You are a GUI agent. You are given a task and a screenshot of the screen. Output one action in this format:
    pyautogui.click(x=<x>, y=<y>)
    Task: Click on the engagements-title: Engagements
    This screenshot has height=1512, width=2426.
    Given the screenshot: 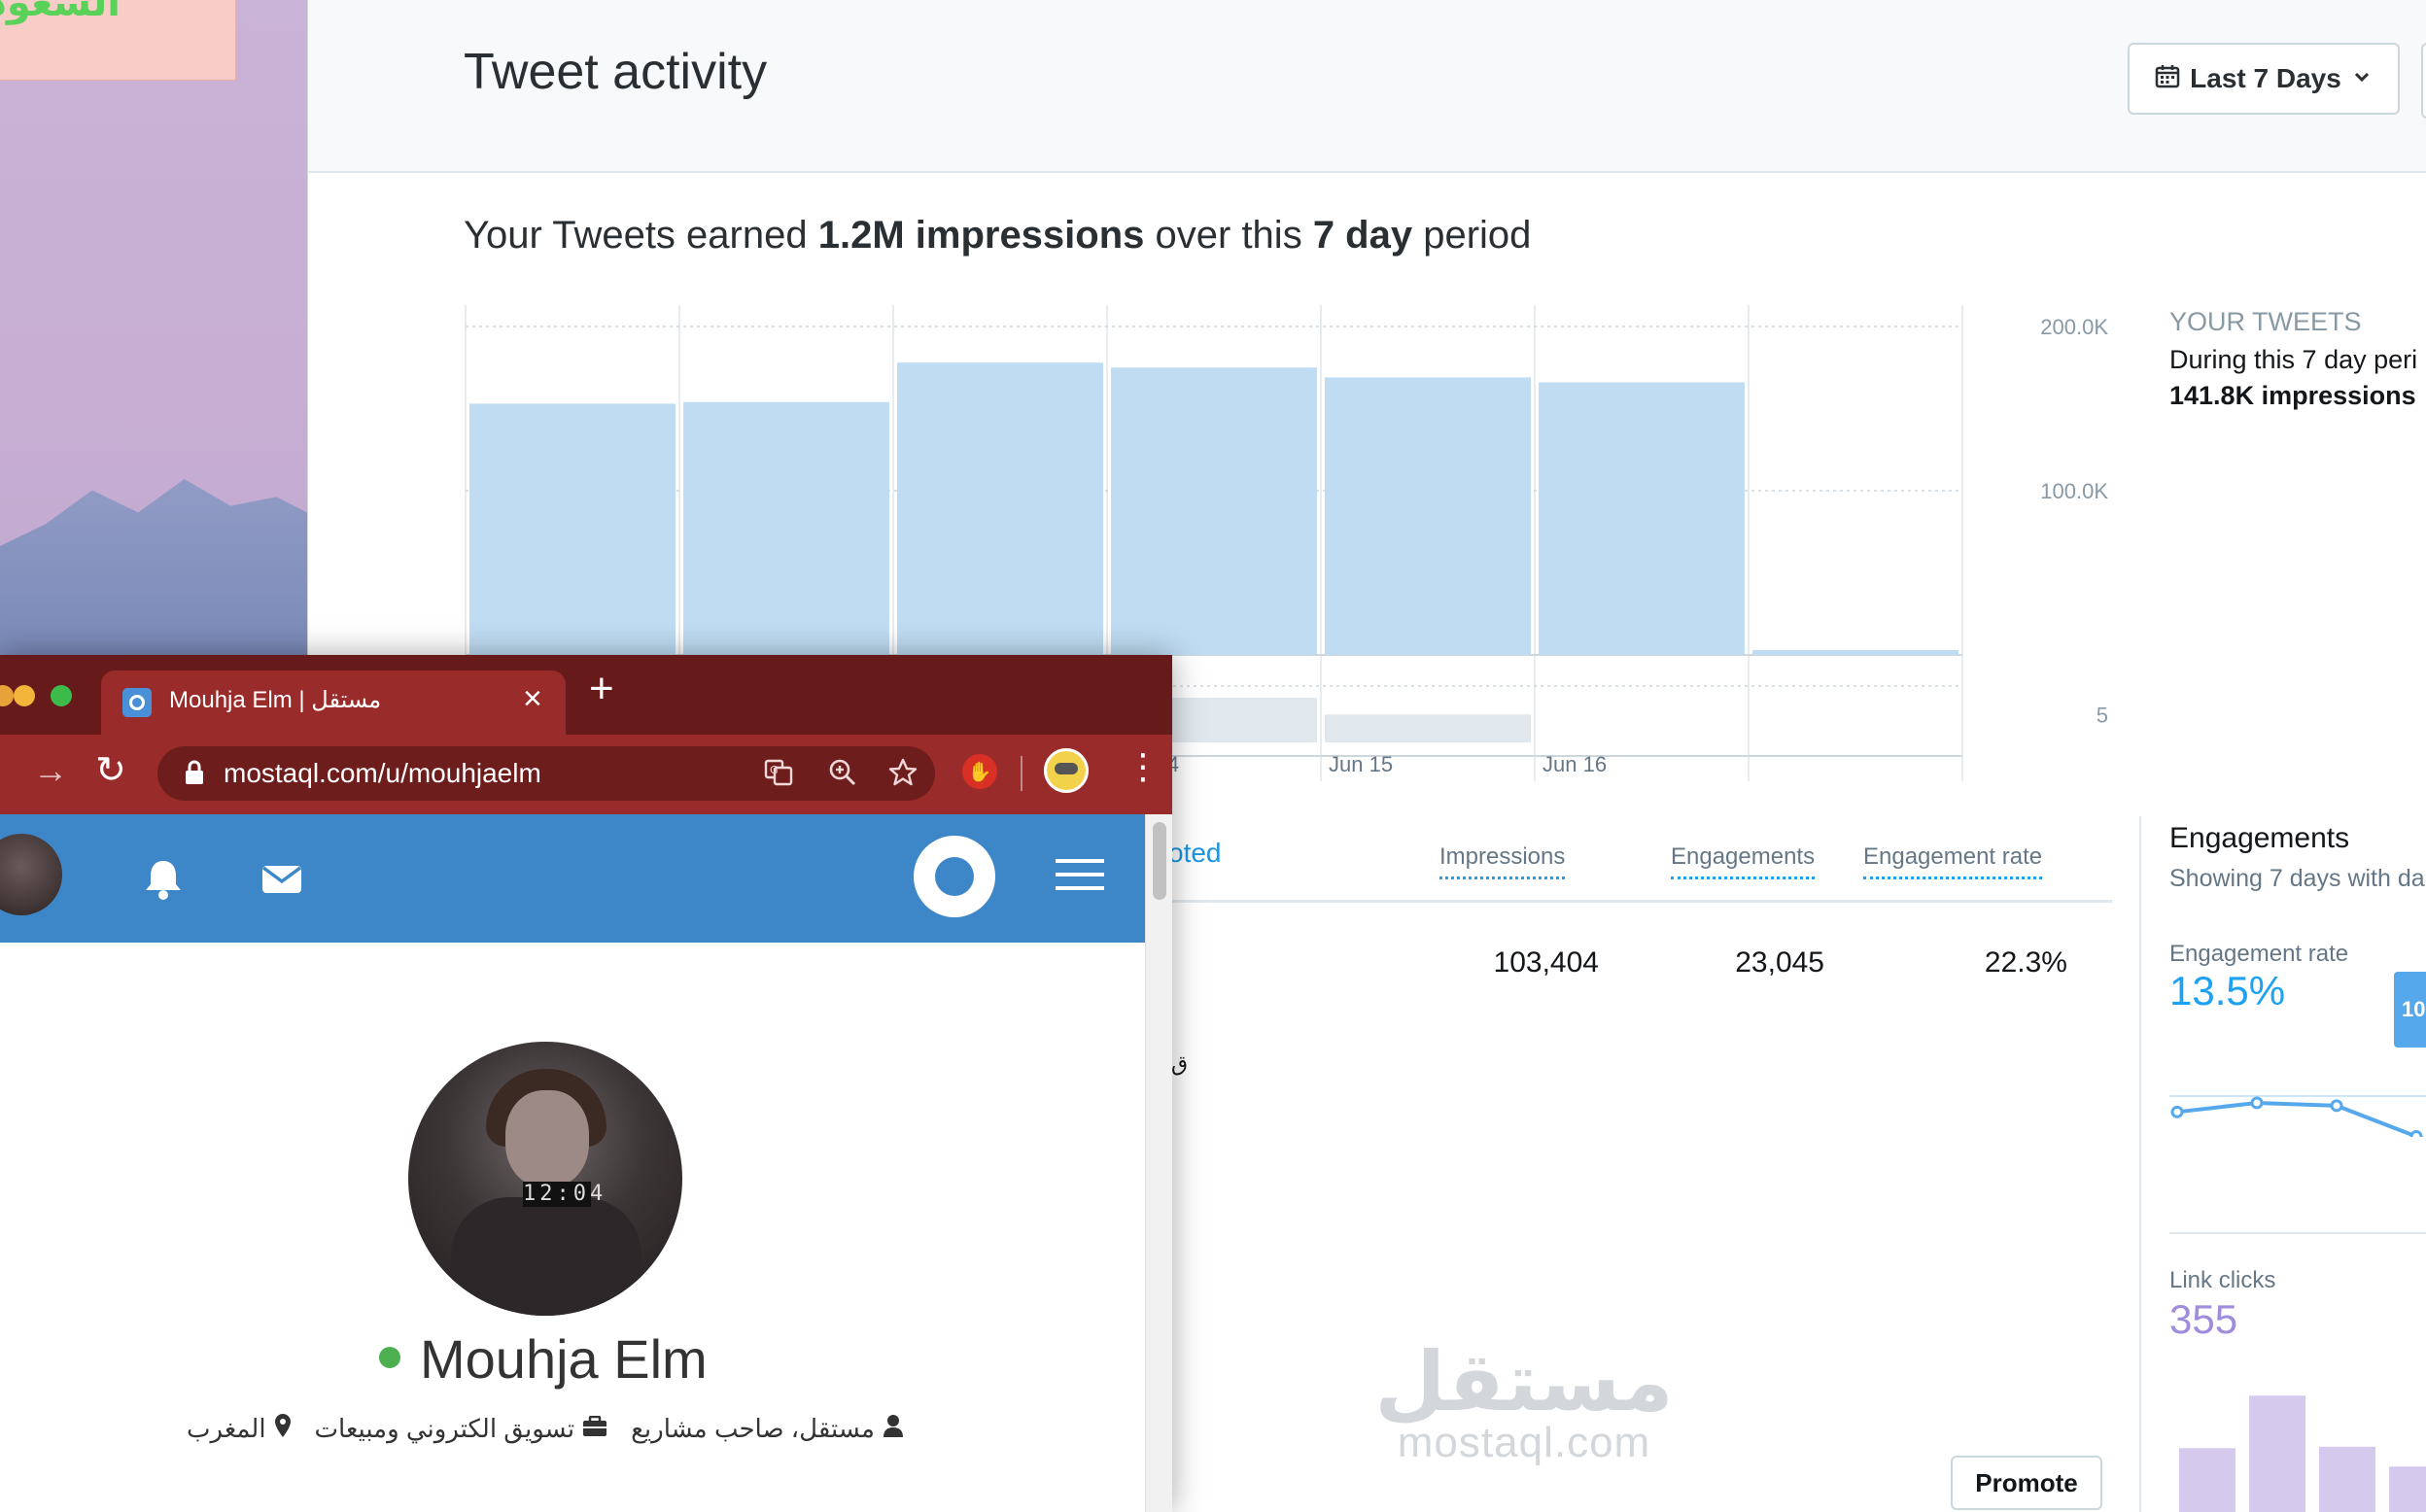 What is the action you would take?
    pyautogui.click(x=2259, y=838)
    